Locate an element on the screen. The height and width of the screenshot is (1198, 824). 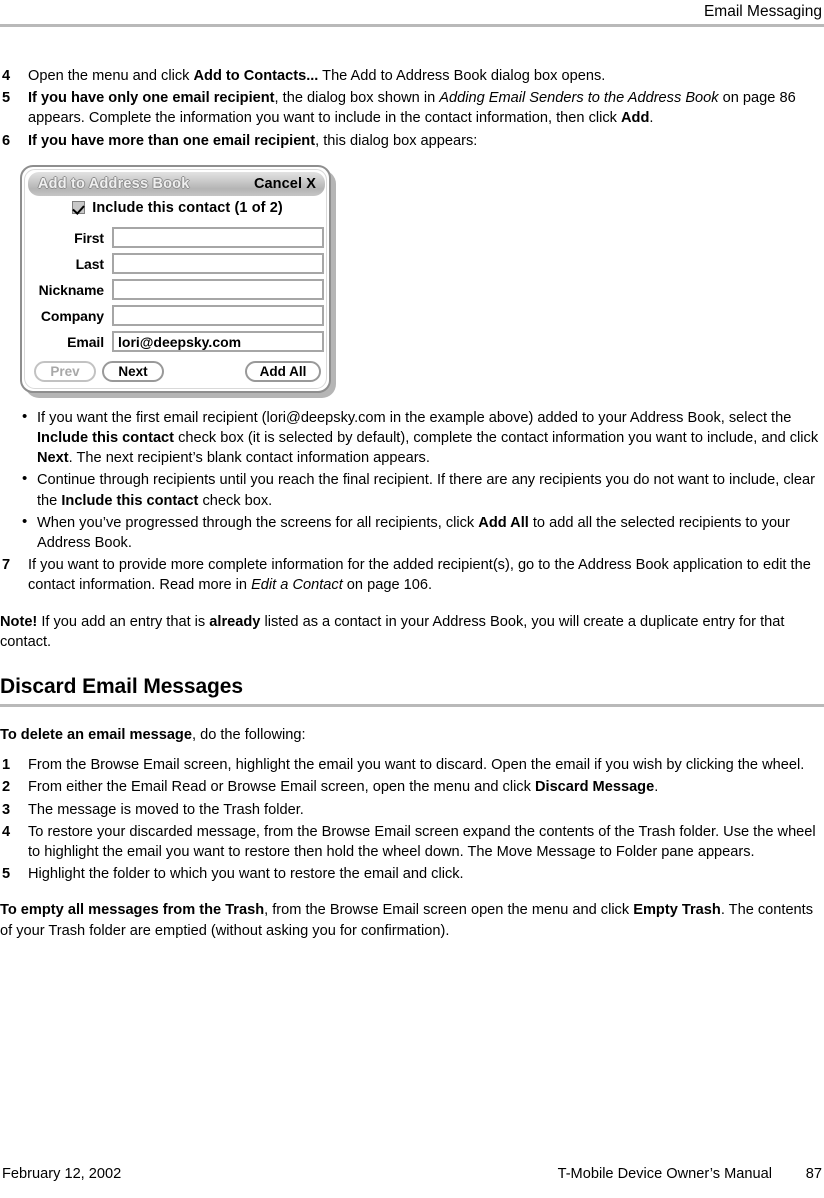
include-contact-label: Include this contact (1 of 2) is located at coordinates (187, 207).